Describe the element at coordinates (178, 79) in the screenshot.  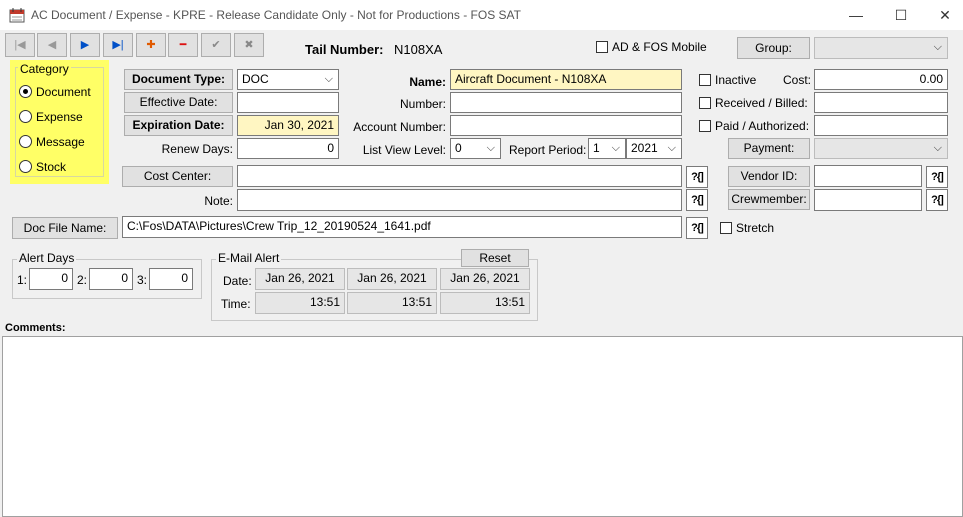
I see `document-type-button: Document Type:` at that location.